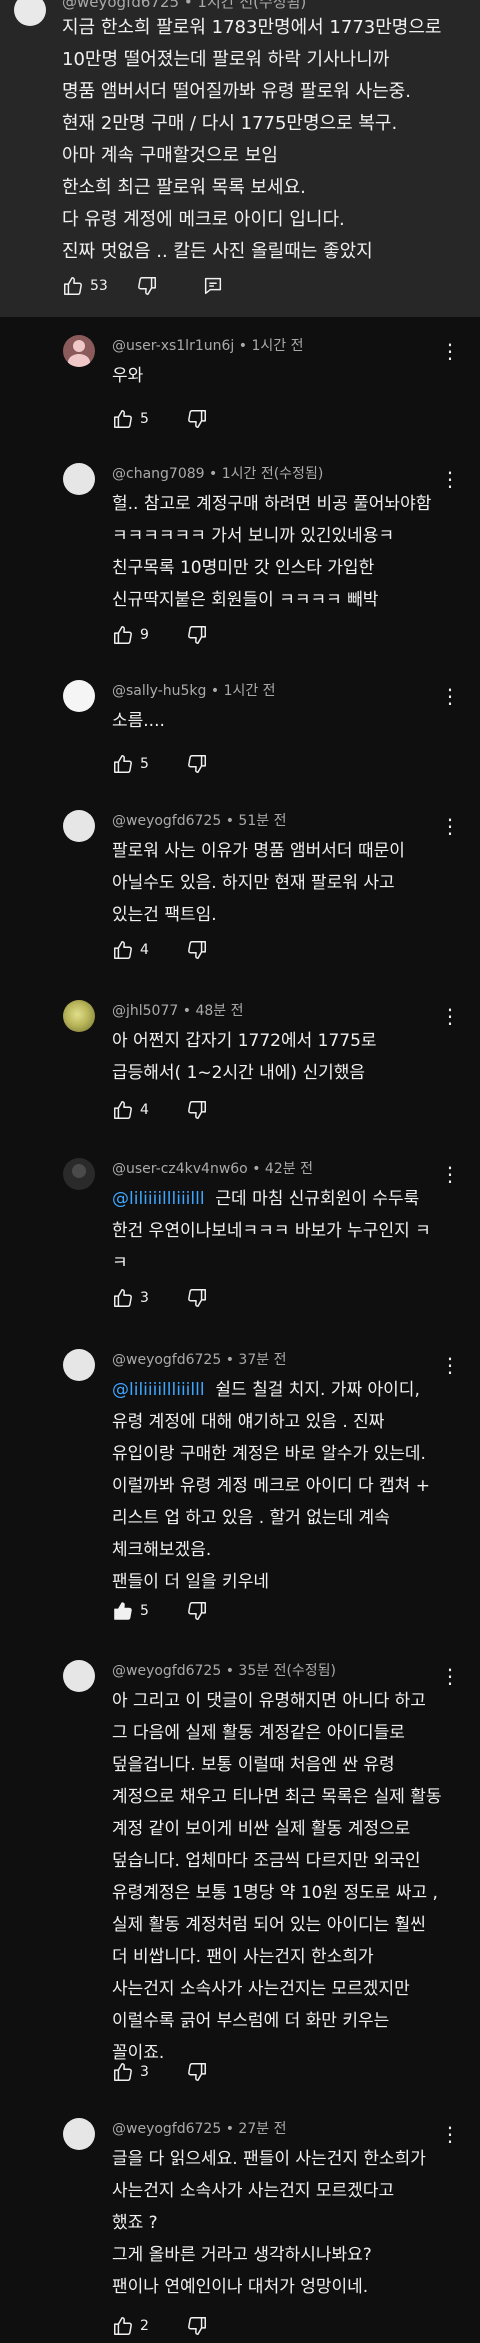 The image size is (480, 2343). I want to click on comment-line: 유입이랑 구매한 계정은 바로 알수가 있는데., so click(269, 1454).